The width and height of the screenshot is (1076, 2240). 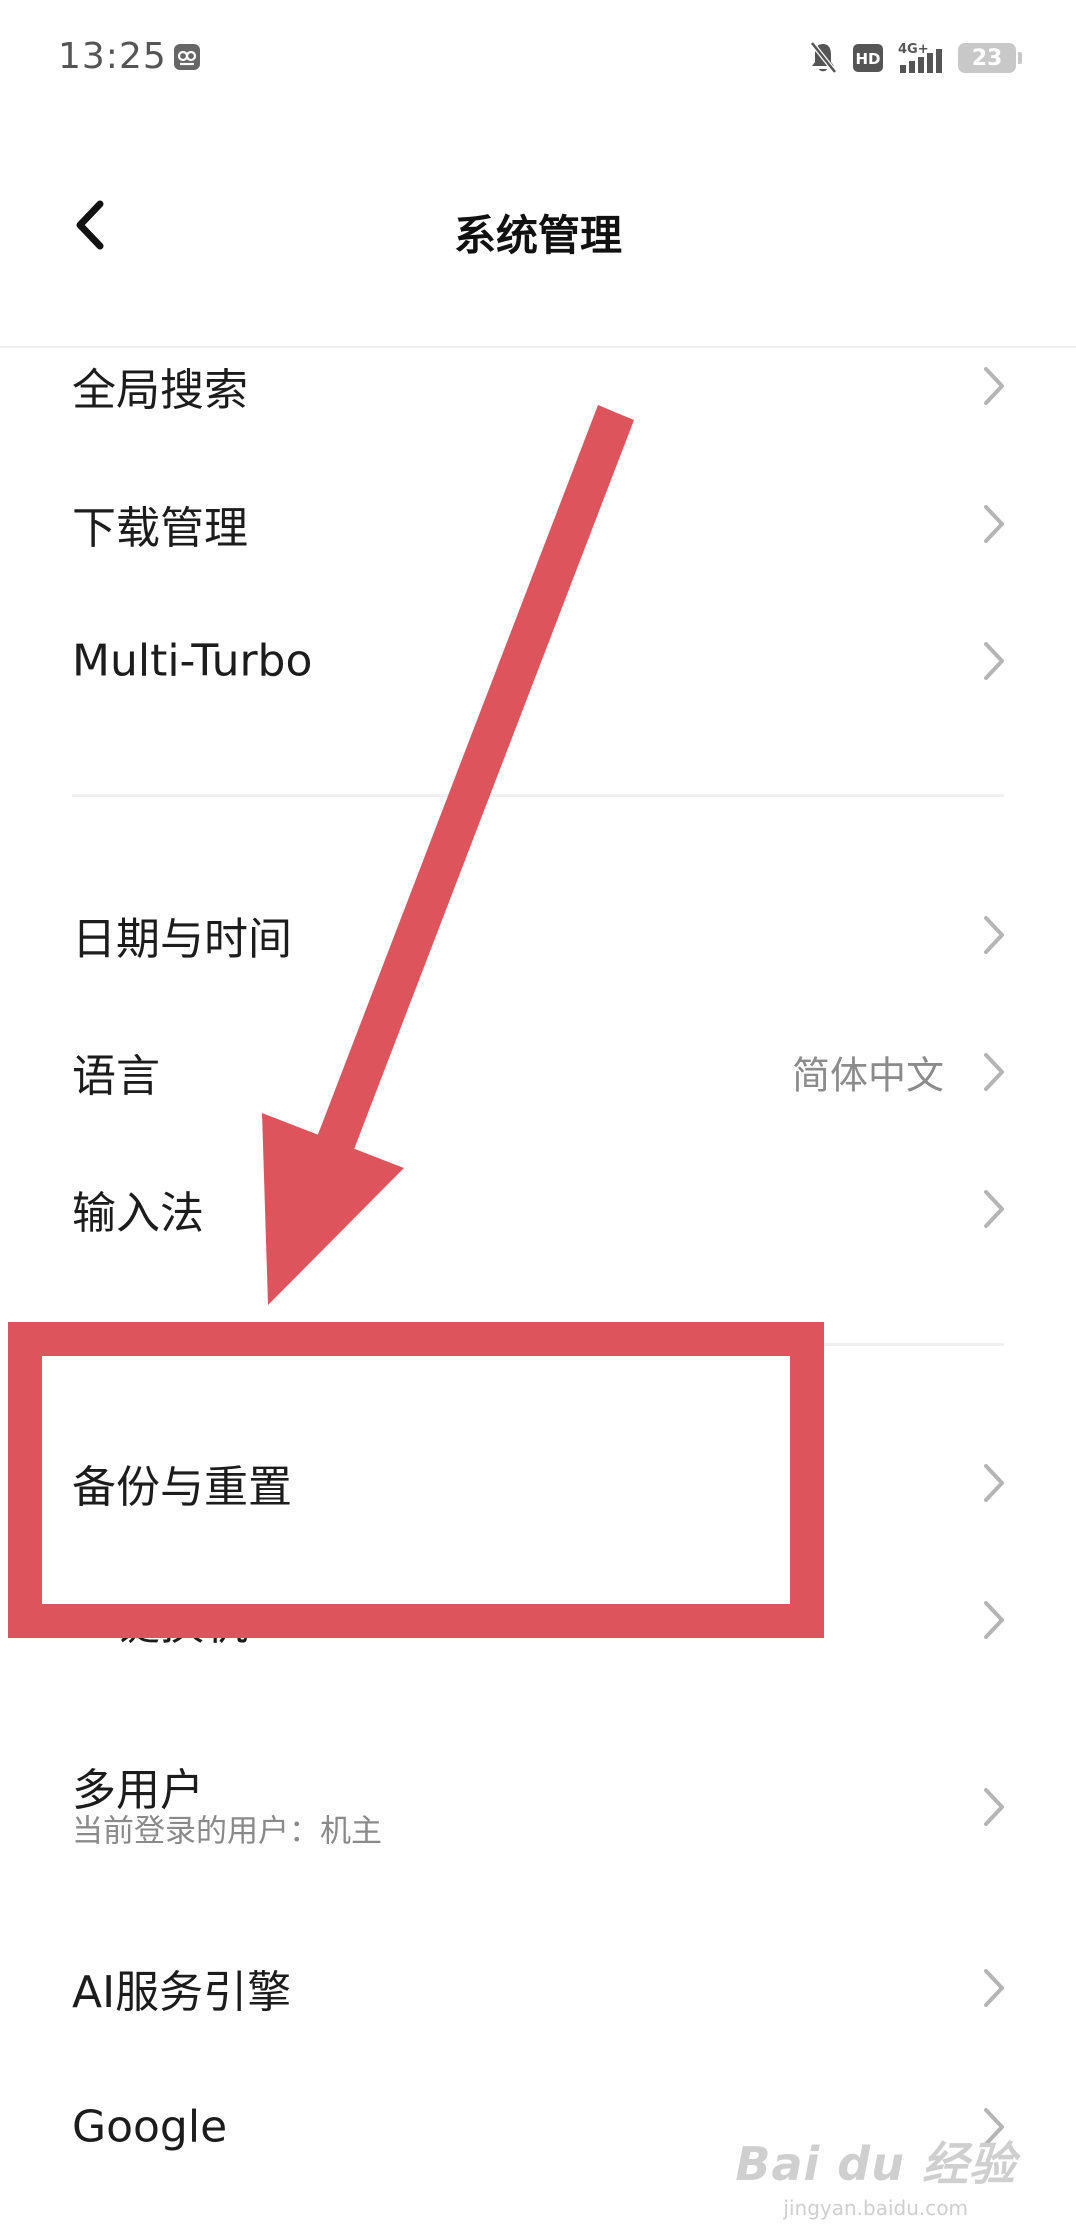 I want to click on list-item-label: 全局搜索, so click(x=160, y=390).